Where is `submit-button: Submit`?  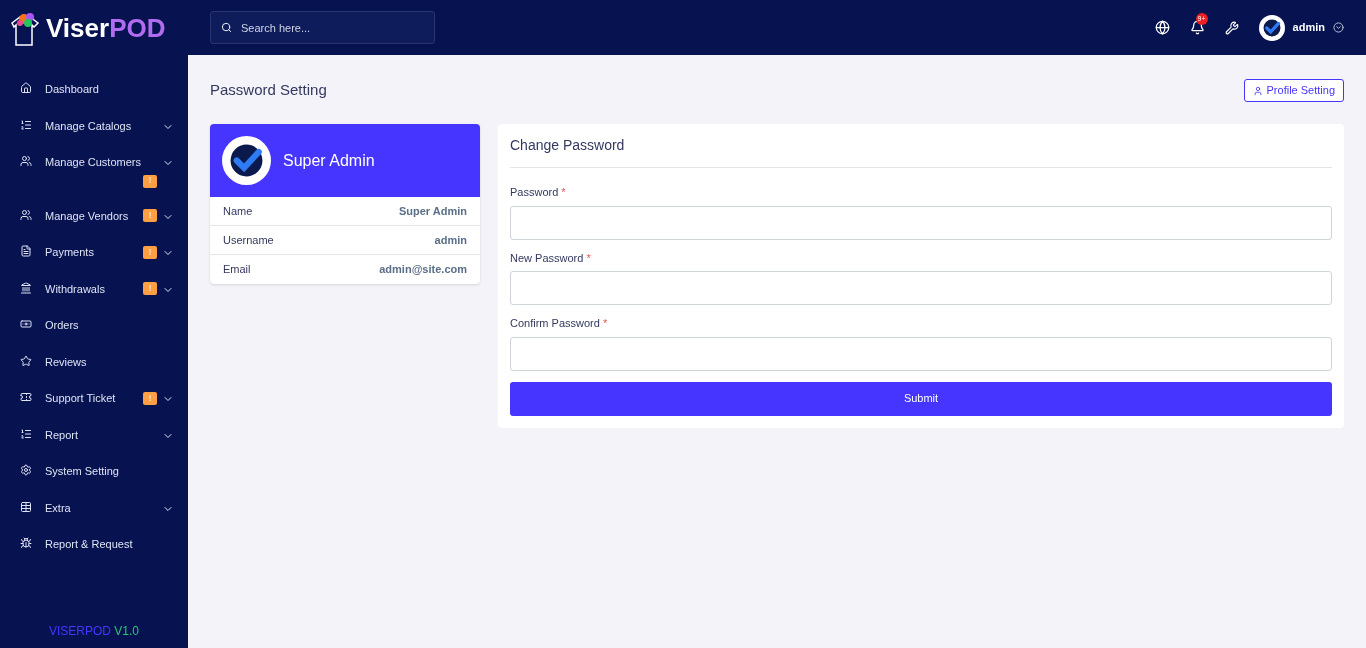
submit-button: Submit is located at coordinates (921, 398).